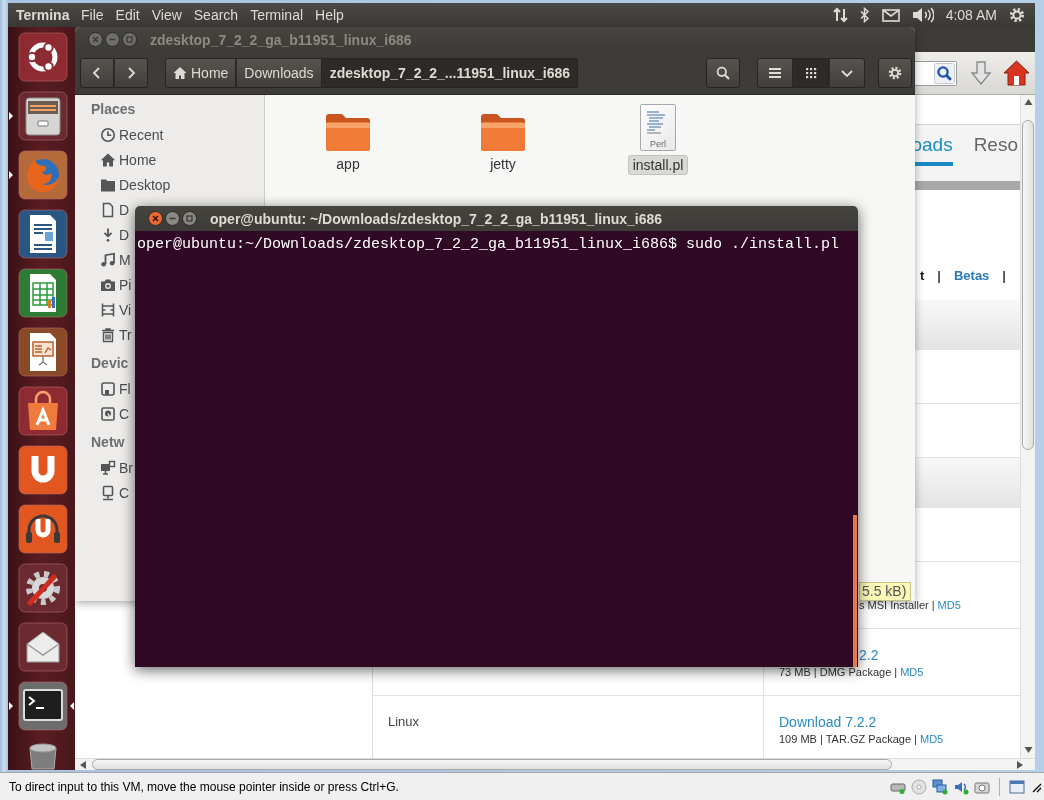  What do you see at coordinates (864, 15) in the screenshot?
I see `bluetooth-icon` at bounding box center [864, 15].